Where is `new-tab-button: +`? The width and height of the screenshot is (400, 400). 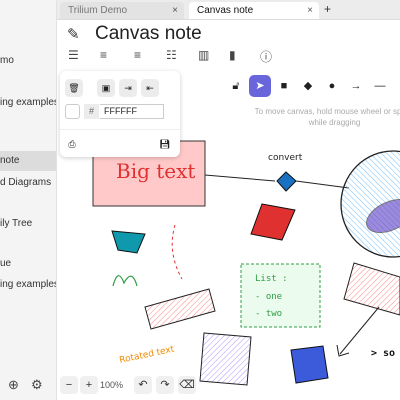 new-tab-button: + is located at coordinates (327, 9).